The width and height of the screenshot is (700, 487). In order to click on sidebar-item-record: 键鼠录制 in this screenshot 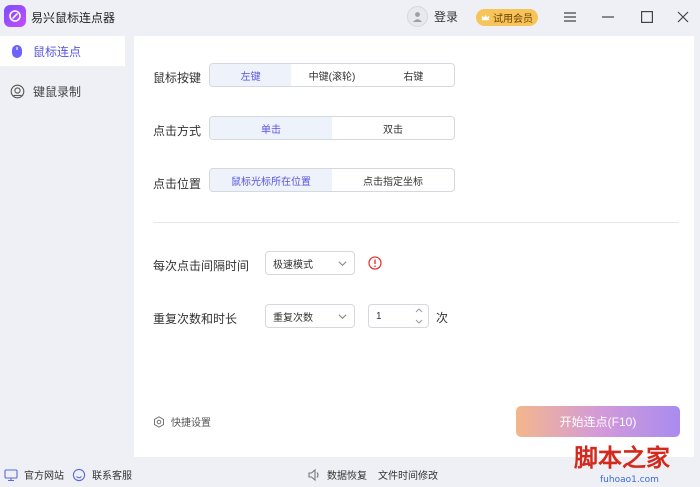, I will do `click(65, 91)`.